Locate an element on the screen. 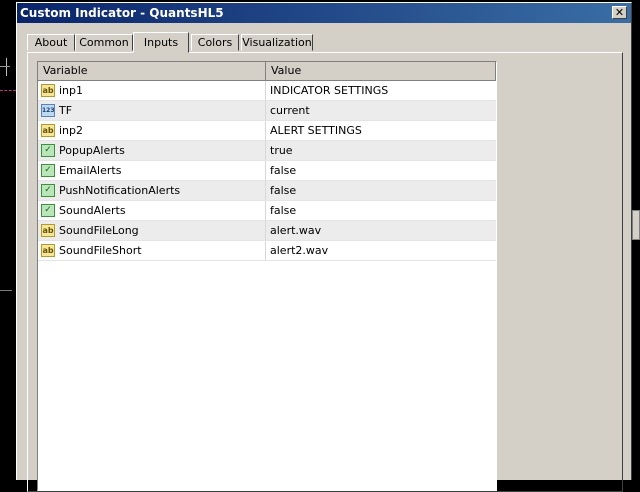 This screenshot has width=640, height=492. value-cell: true is located at coordinates (381, 150).